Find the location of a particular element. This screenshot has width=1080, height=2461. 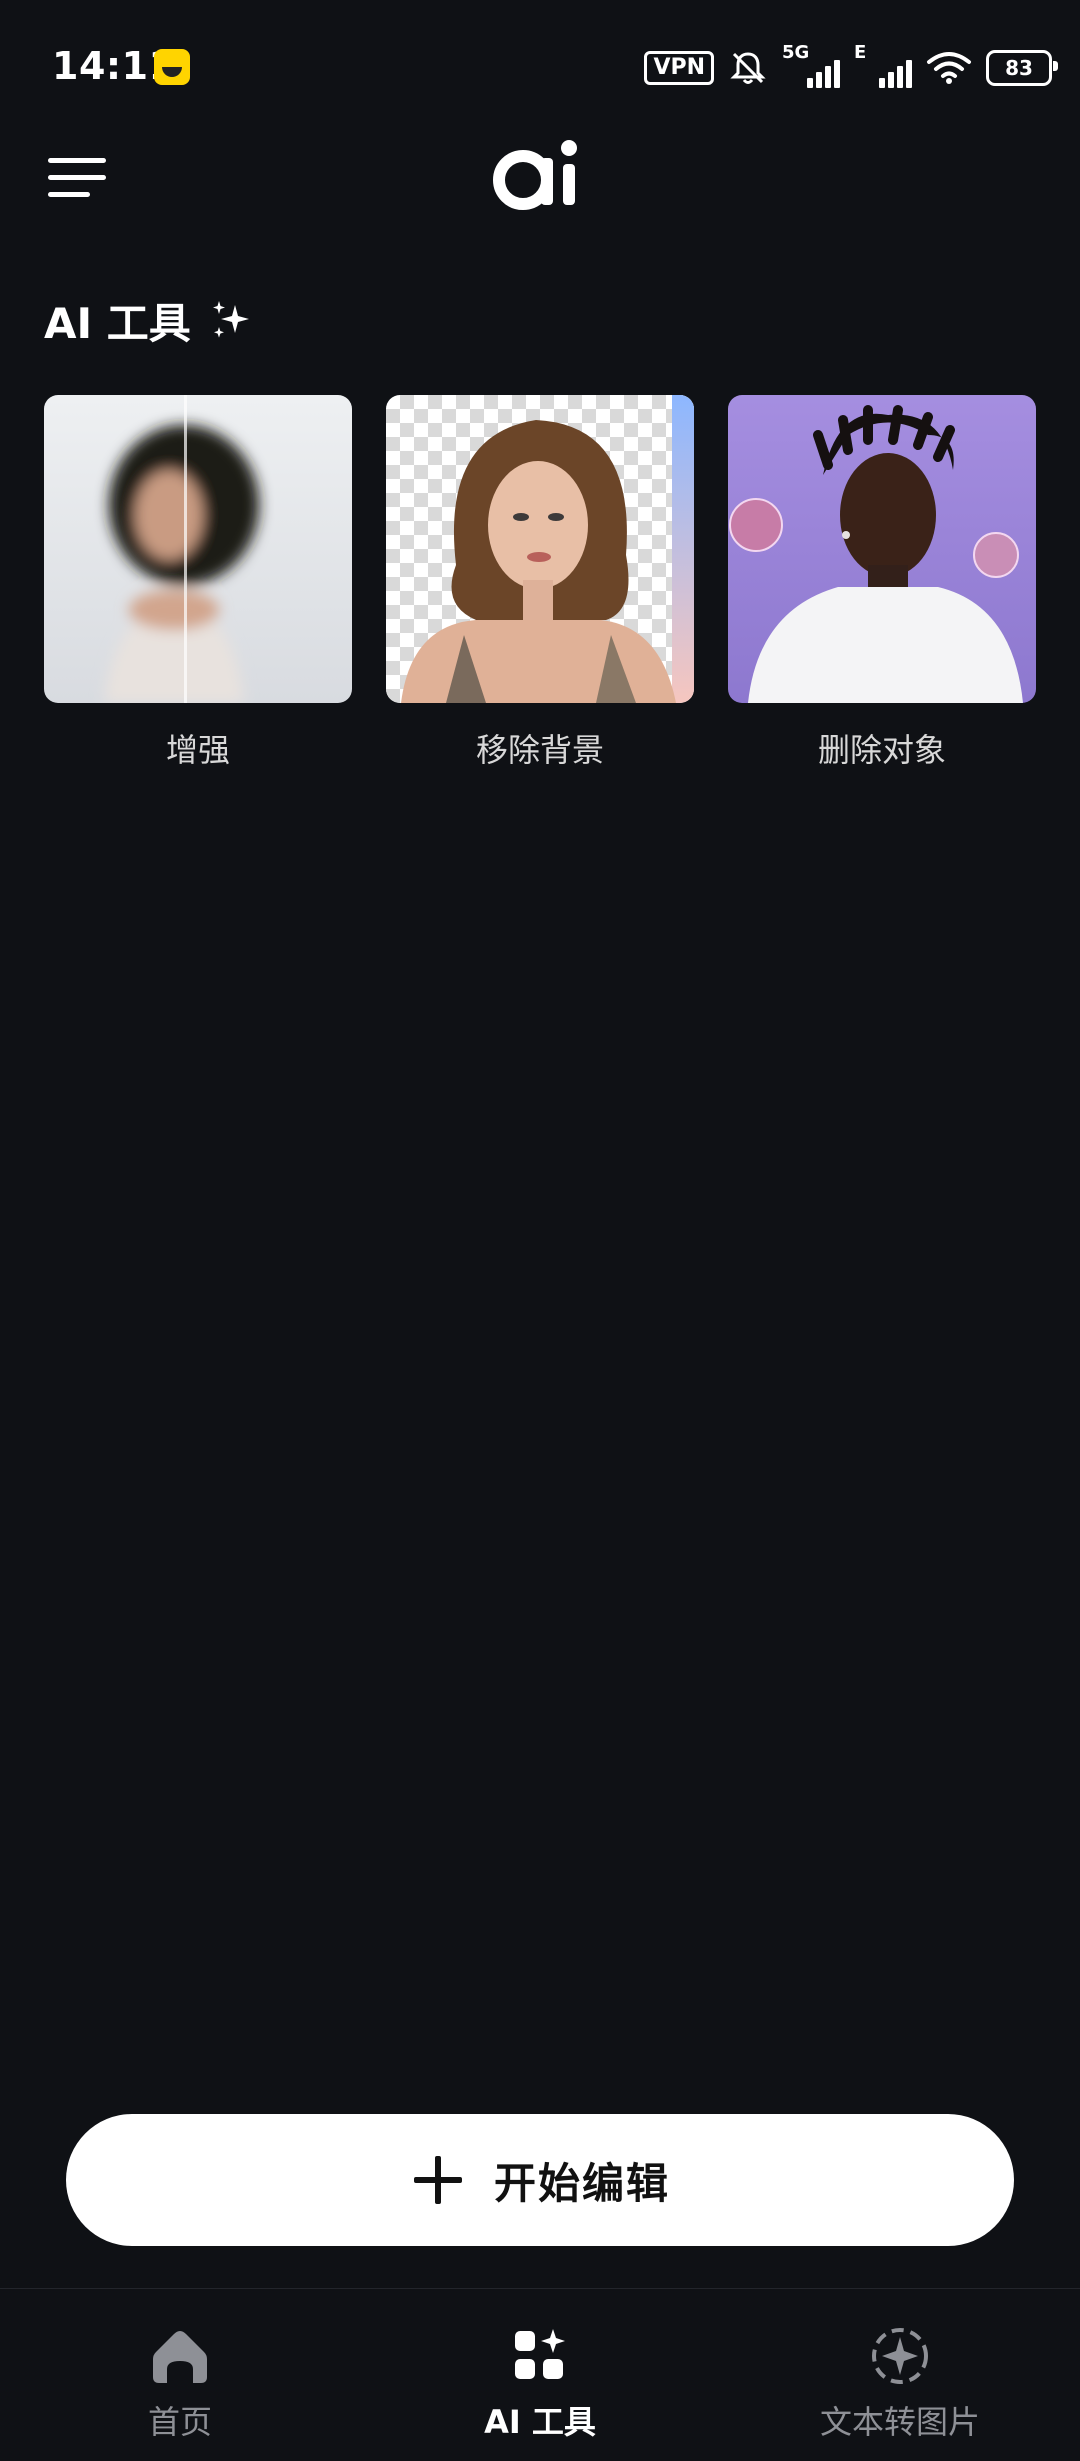

status-bar: 14:11 VPN 5G E 83 is located at coordinates (540, 67).